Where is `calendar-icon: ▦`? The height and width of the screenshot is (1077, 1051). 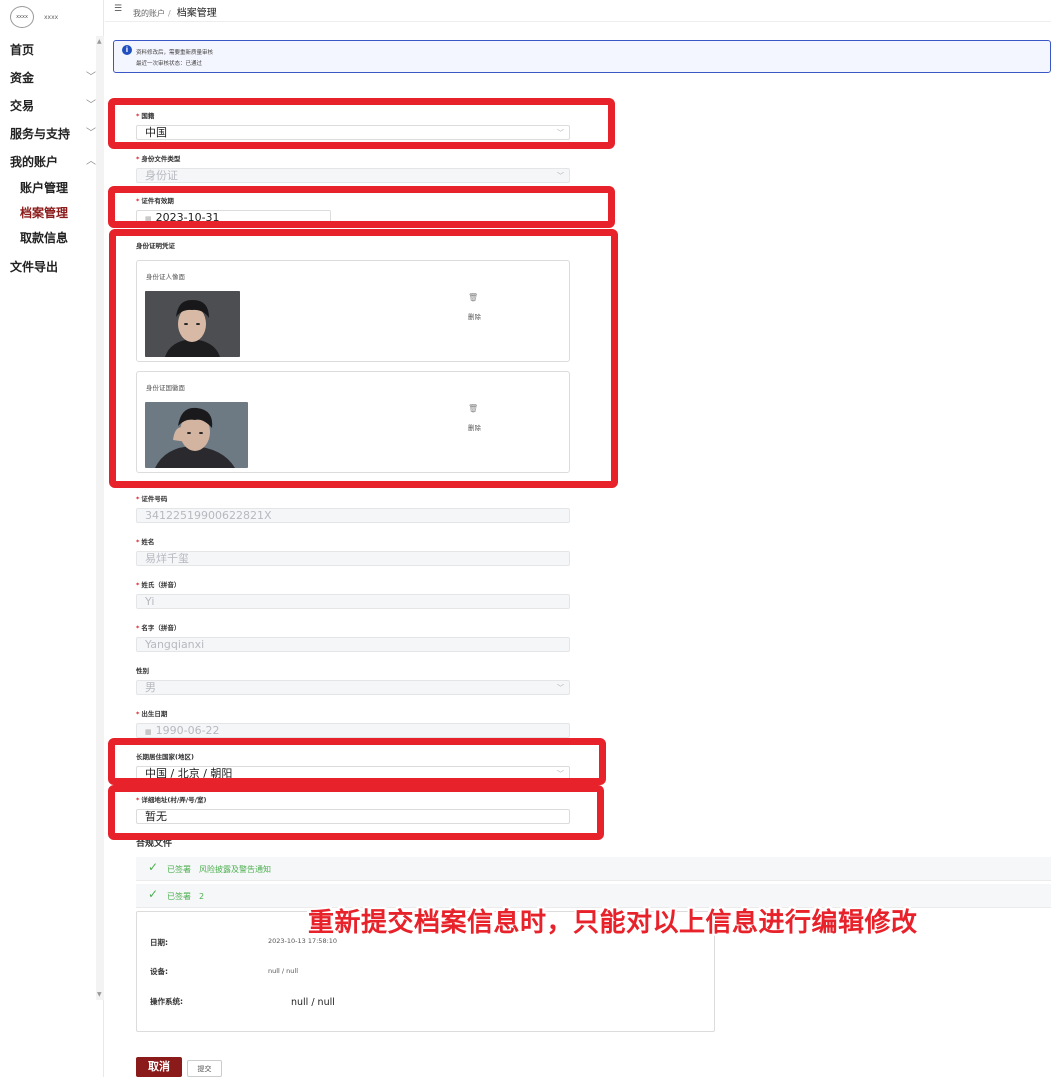
calendar-icon: ▦ is located at coordinates (148, 732).